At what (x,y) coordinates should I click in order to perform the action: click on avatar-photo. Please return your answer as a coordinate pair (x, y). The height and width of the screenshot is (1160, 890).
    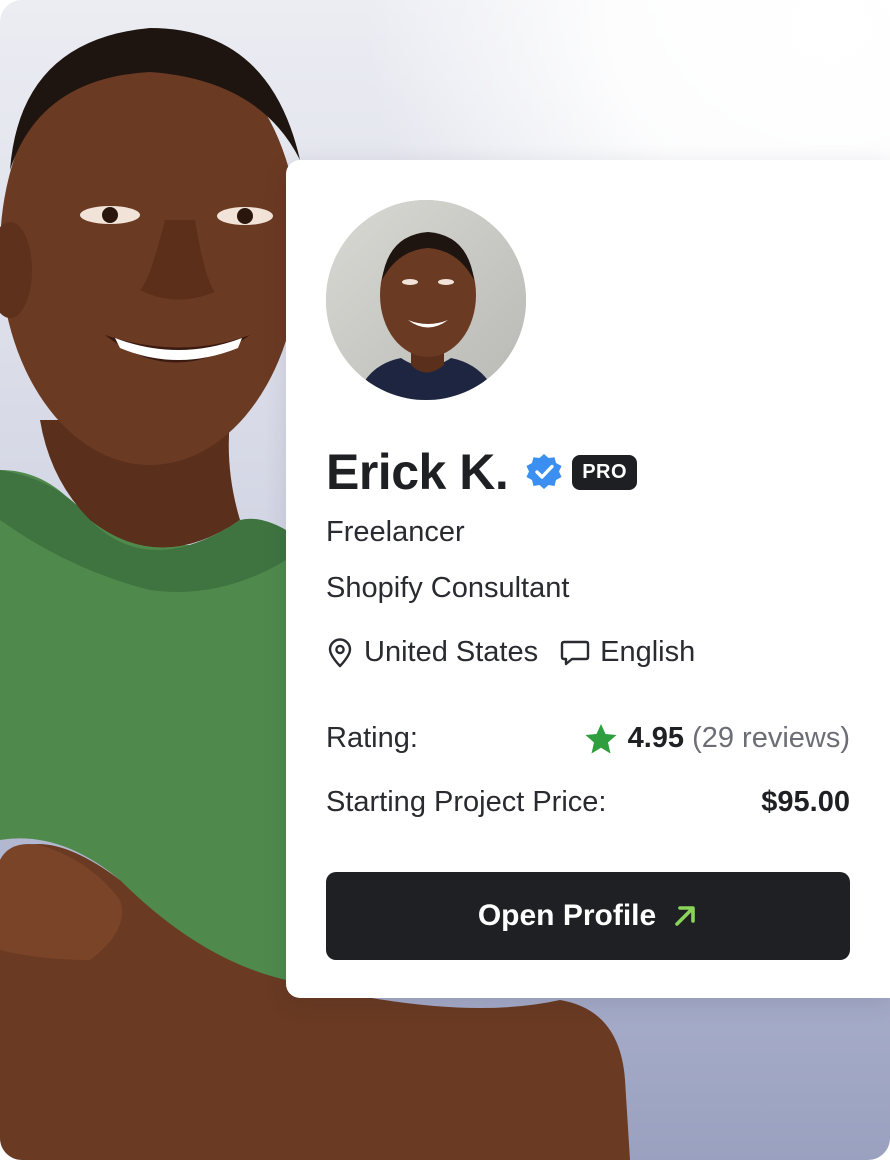
    Looking at the image, I should click on (426, 300).